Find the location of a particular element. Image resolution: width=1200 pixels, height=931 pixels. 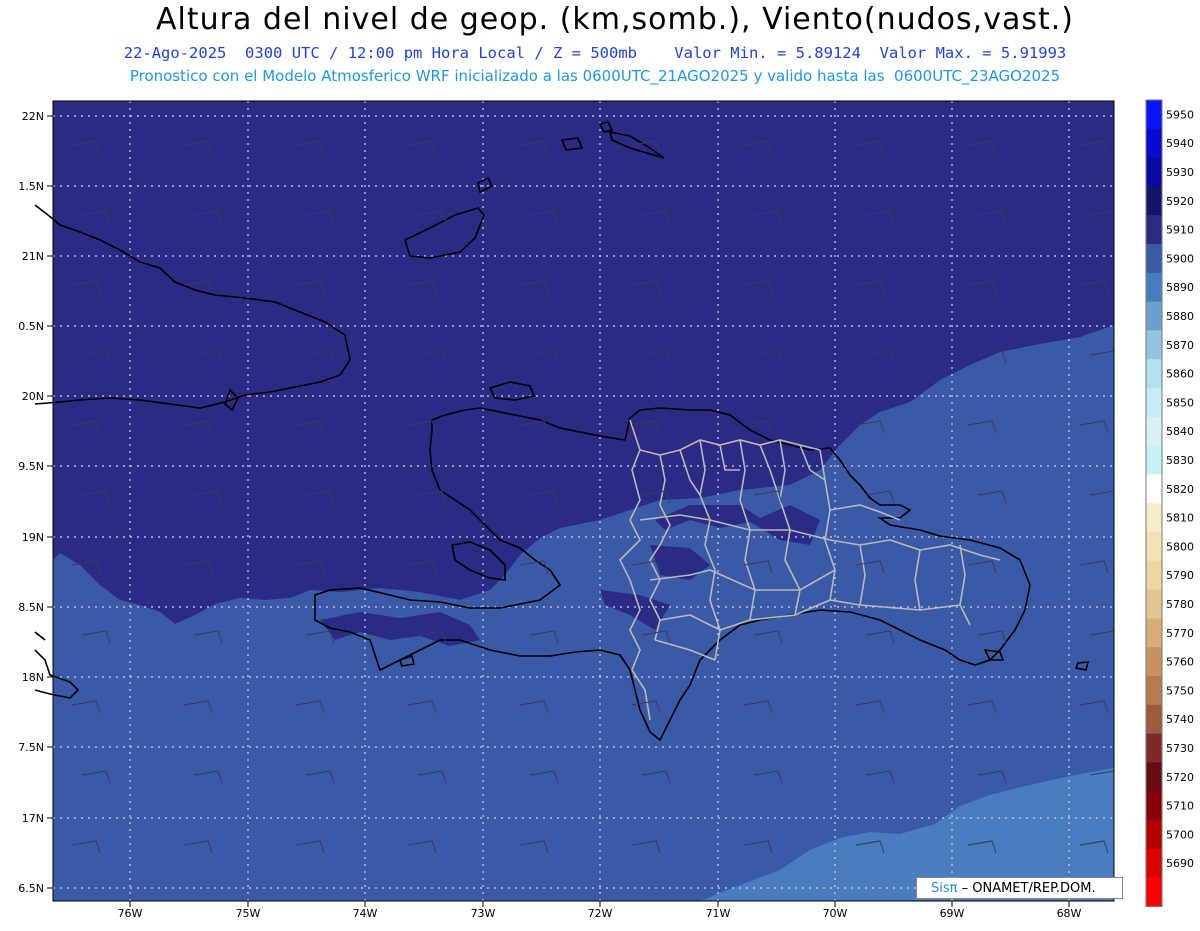

lat-label: 20N is located at coordinates (33, 396).